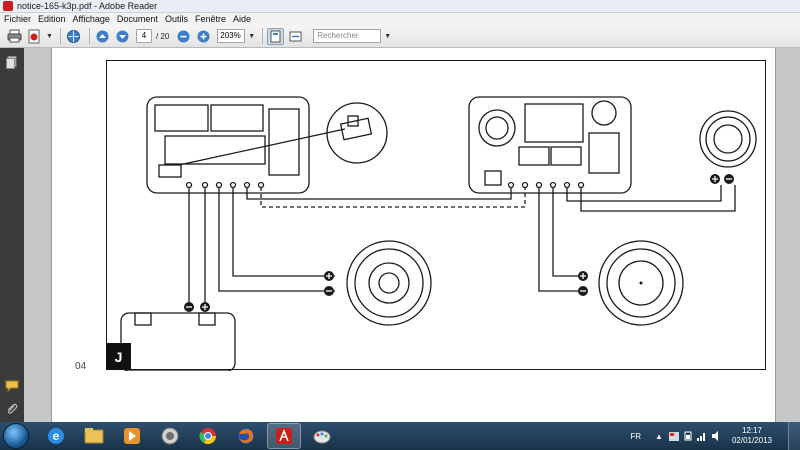 The width and height of the screenshot is (800, 450). I want to click on crossover-left, so click(246, 145).